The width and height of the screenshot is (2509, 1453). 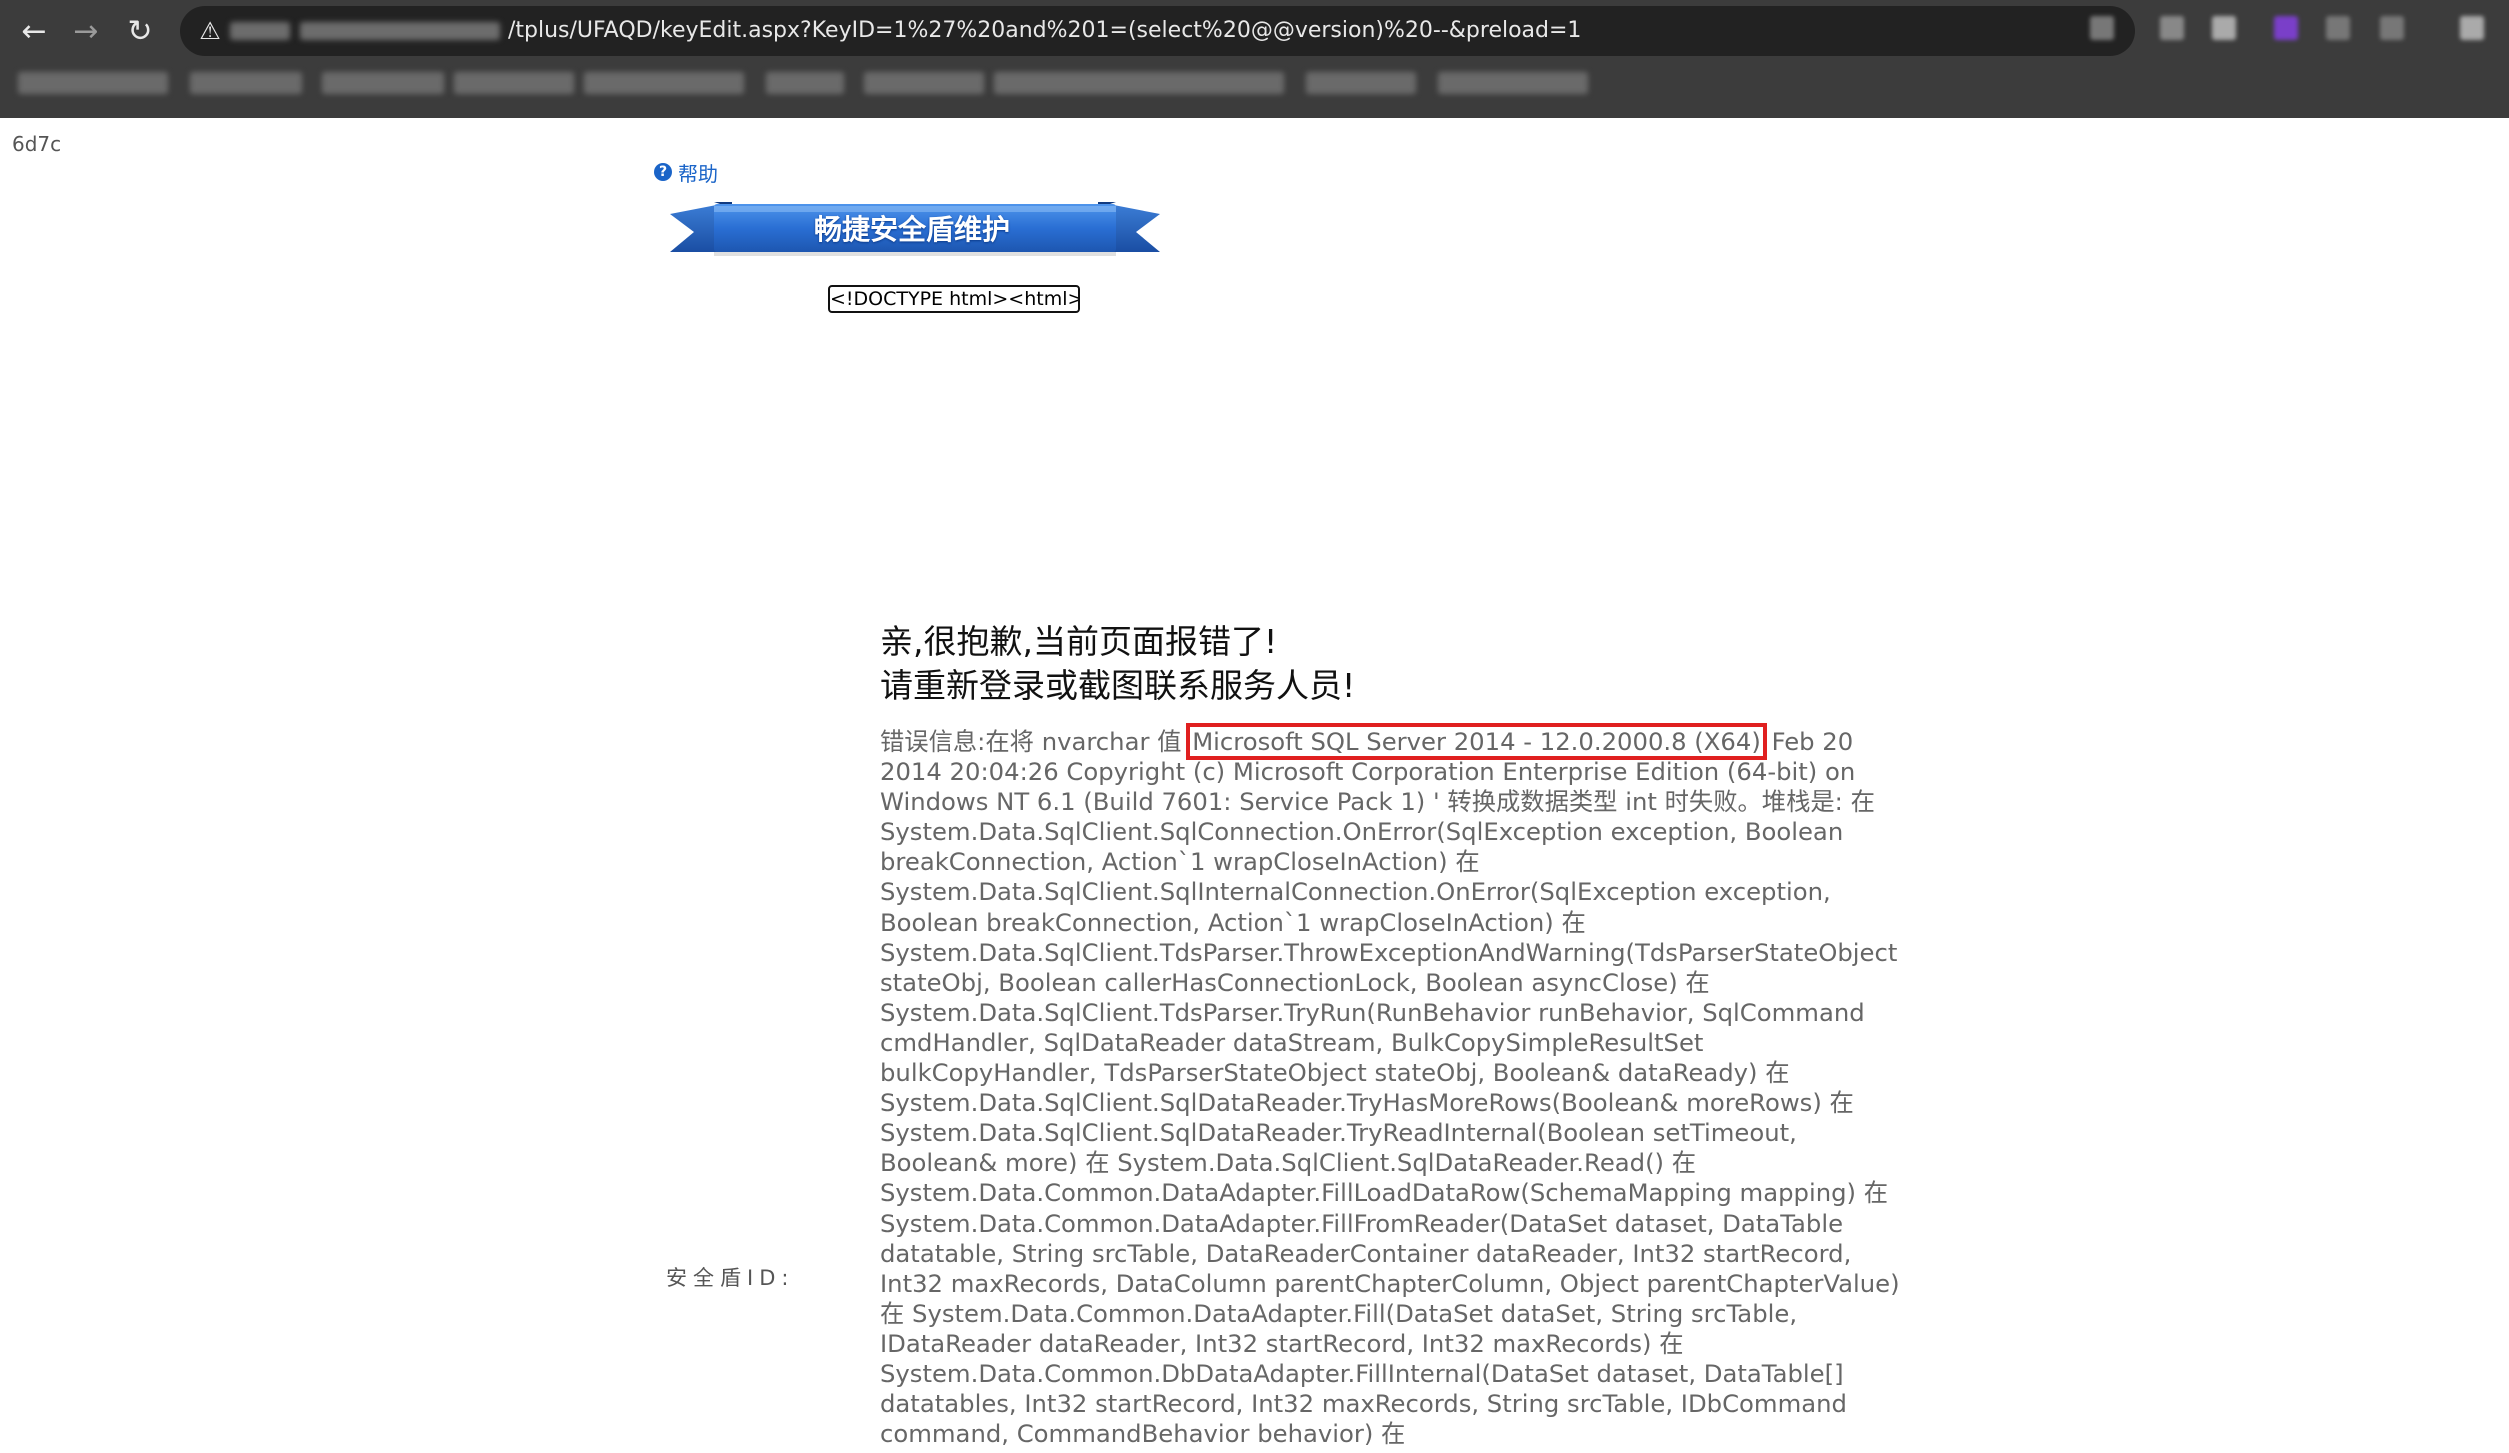 What do you see at coordinates (911, 229) in the screenshot?
I see `banner-title: 畅捷安全盾维护` at bounding box center [911, 229].